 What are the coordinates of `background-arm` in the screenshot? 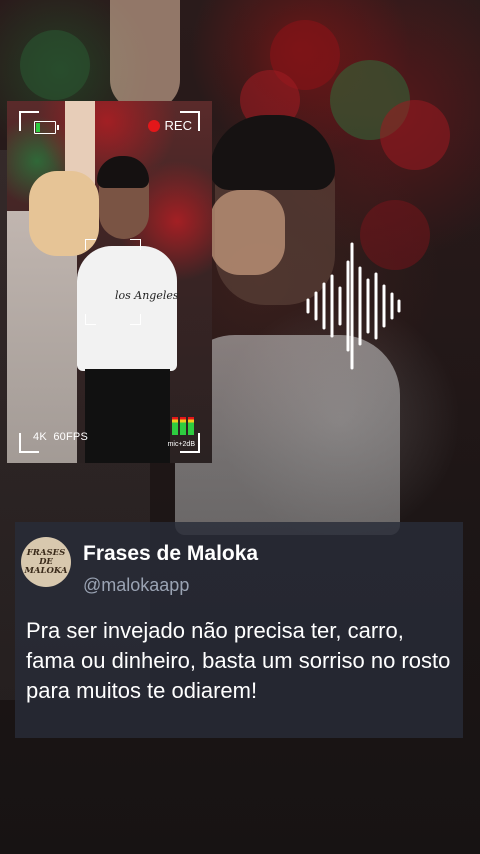 It's located at (145, 55).